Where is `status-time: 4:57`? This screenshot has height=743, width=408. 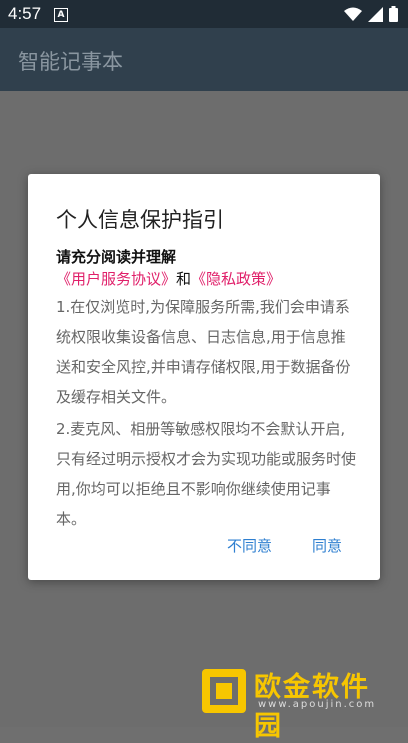
status-time: 4:57 is located at coordinates (25, 13).